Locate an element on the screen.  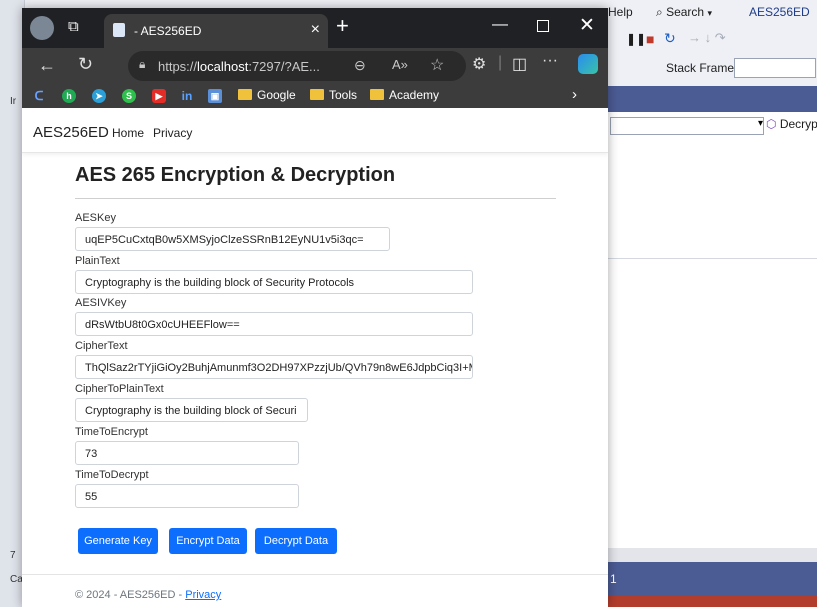
tab-title: - AES256ED is located at coordinates (168, 31).